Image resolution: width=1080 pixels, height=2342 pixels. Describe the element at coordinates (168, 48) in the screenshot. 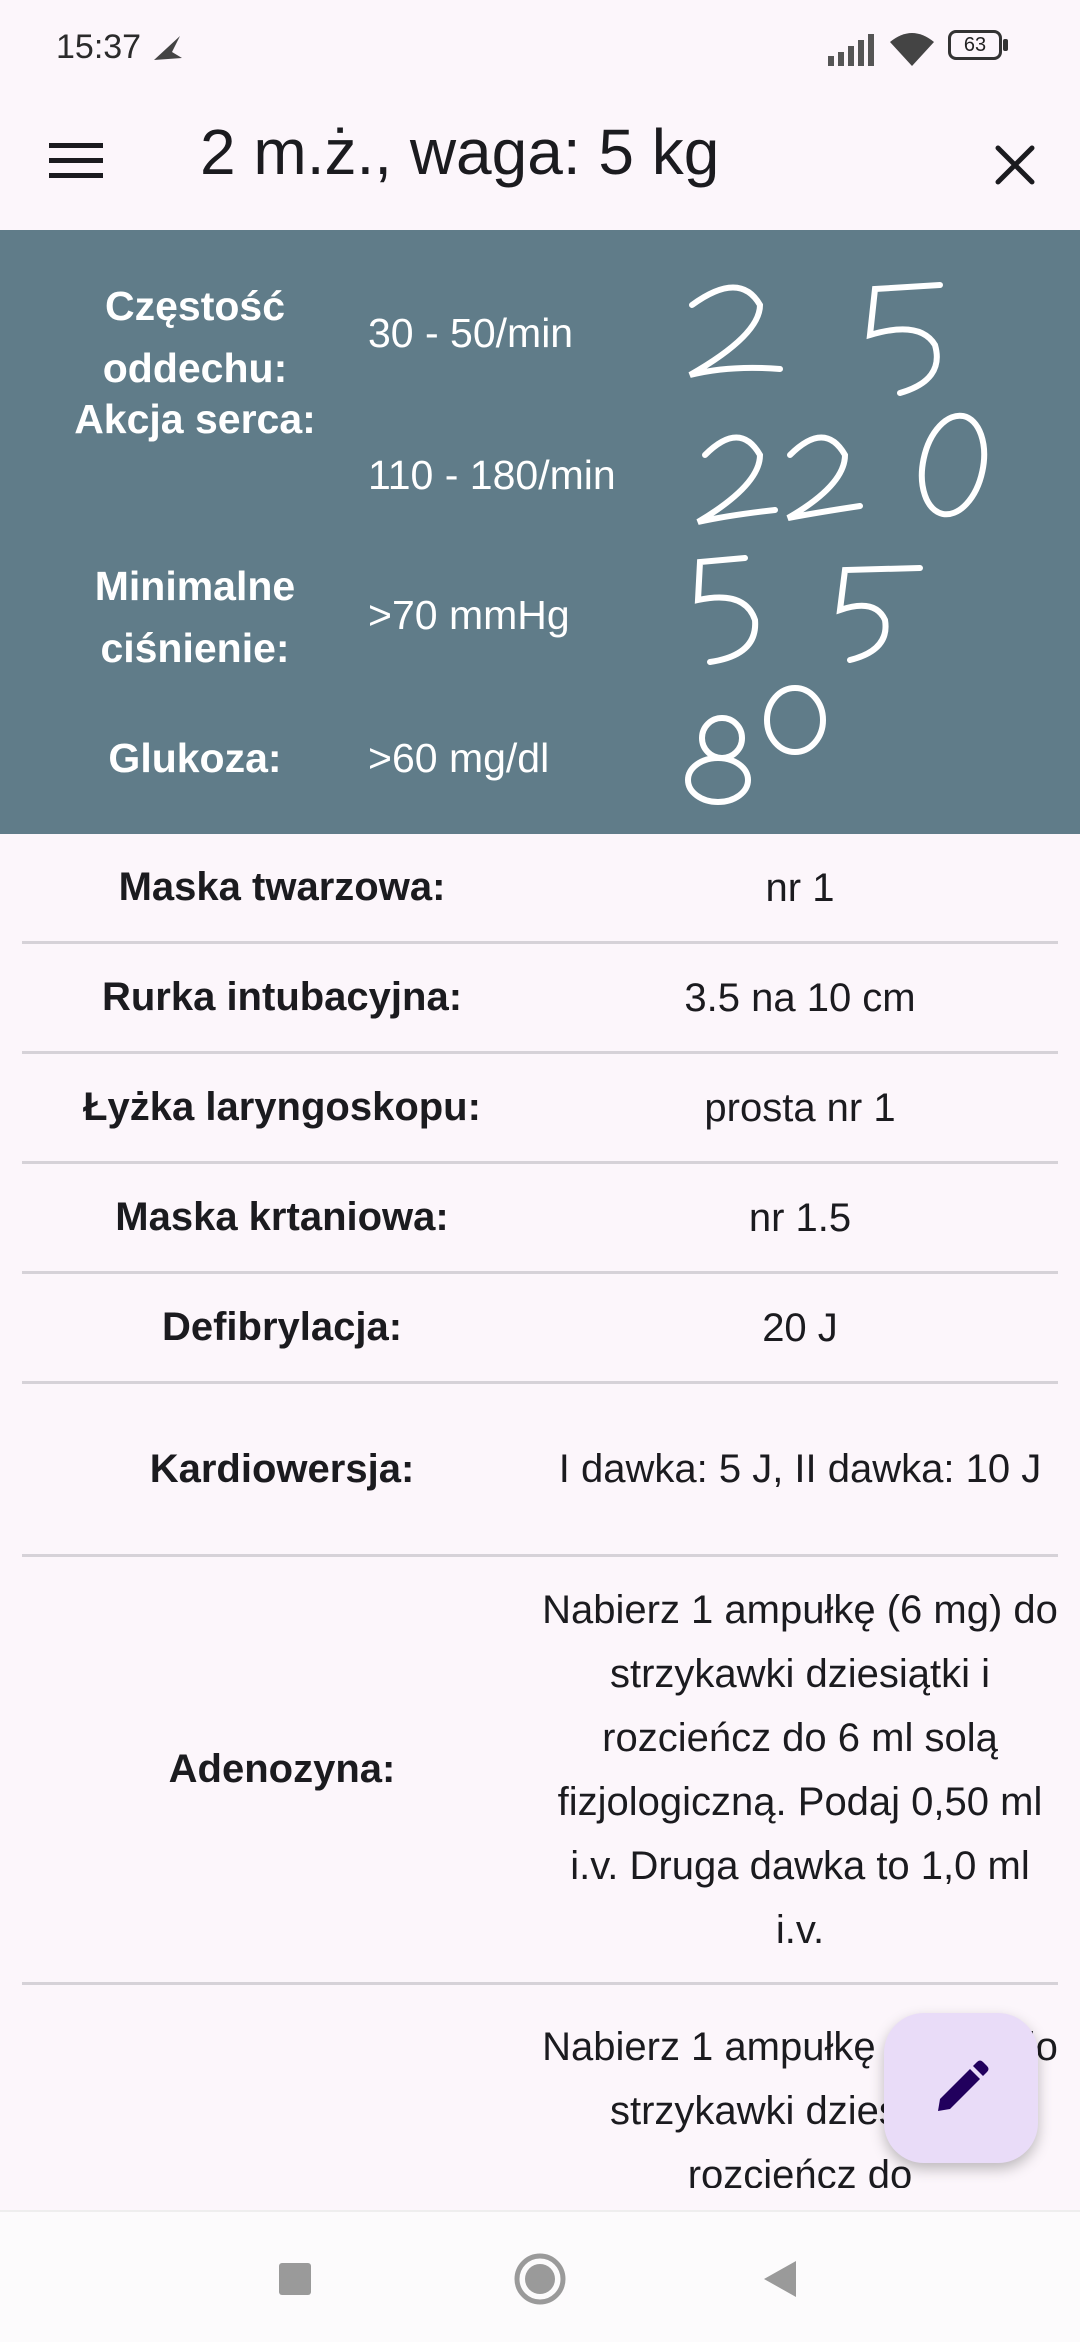

I see `notification-icon` at that location.